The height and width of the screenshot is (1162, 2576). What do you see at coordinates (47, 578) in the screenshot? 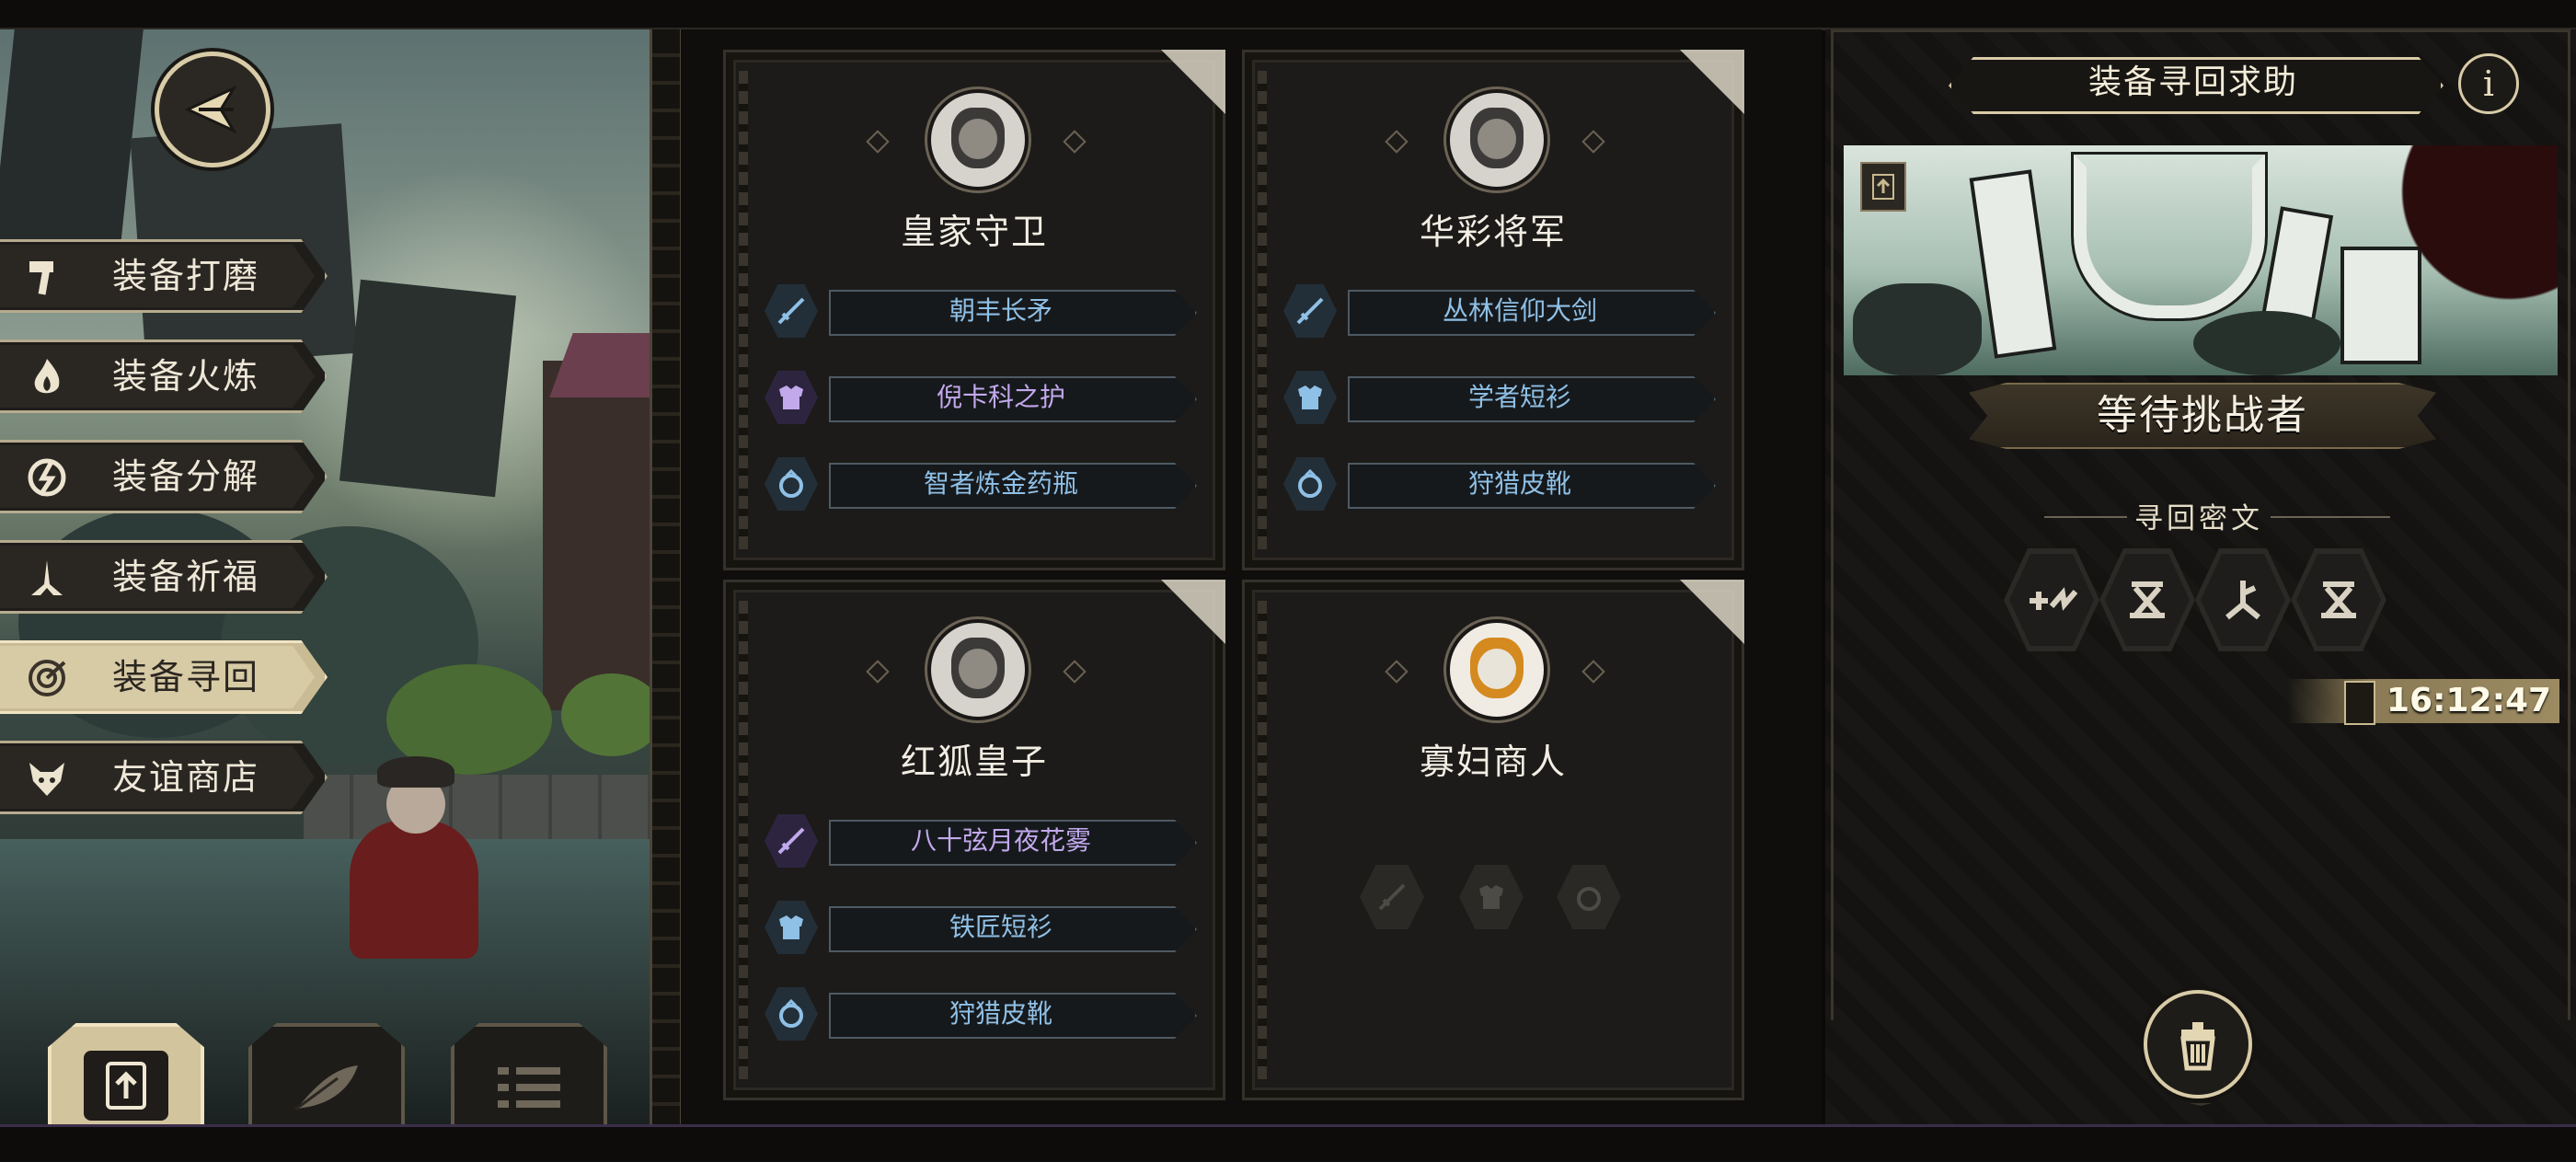
I see `pray-icon` at bounding box center [47, 578].